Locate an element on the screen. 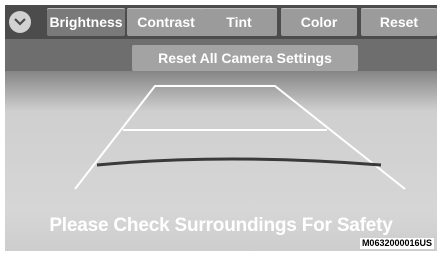  tab-contrast: Contrast is located at coordinates (166, 22).